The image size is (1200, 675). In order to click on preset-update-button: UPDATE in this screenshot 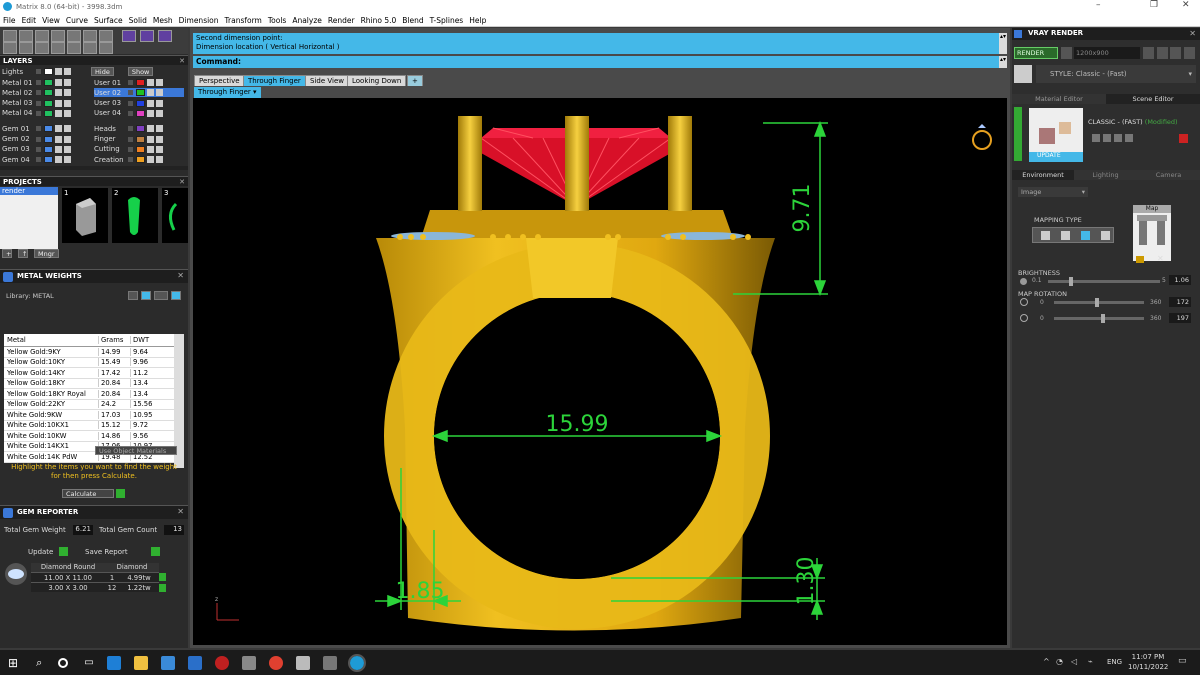, I will do `click(1049, 155)`.